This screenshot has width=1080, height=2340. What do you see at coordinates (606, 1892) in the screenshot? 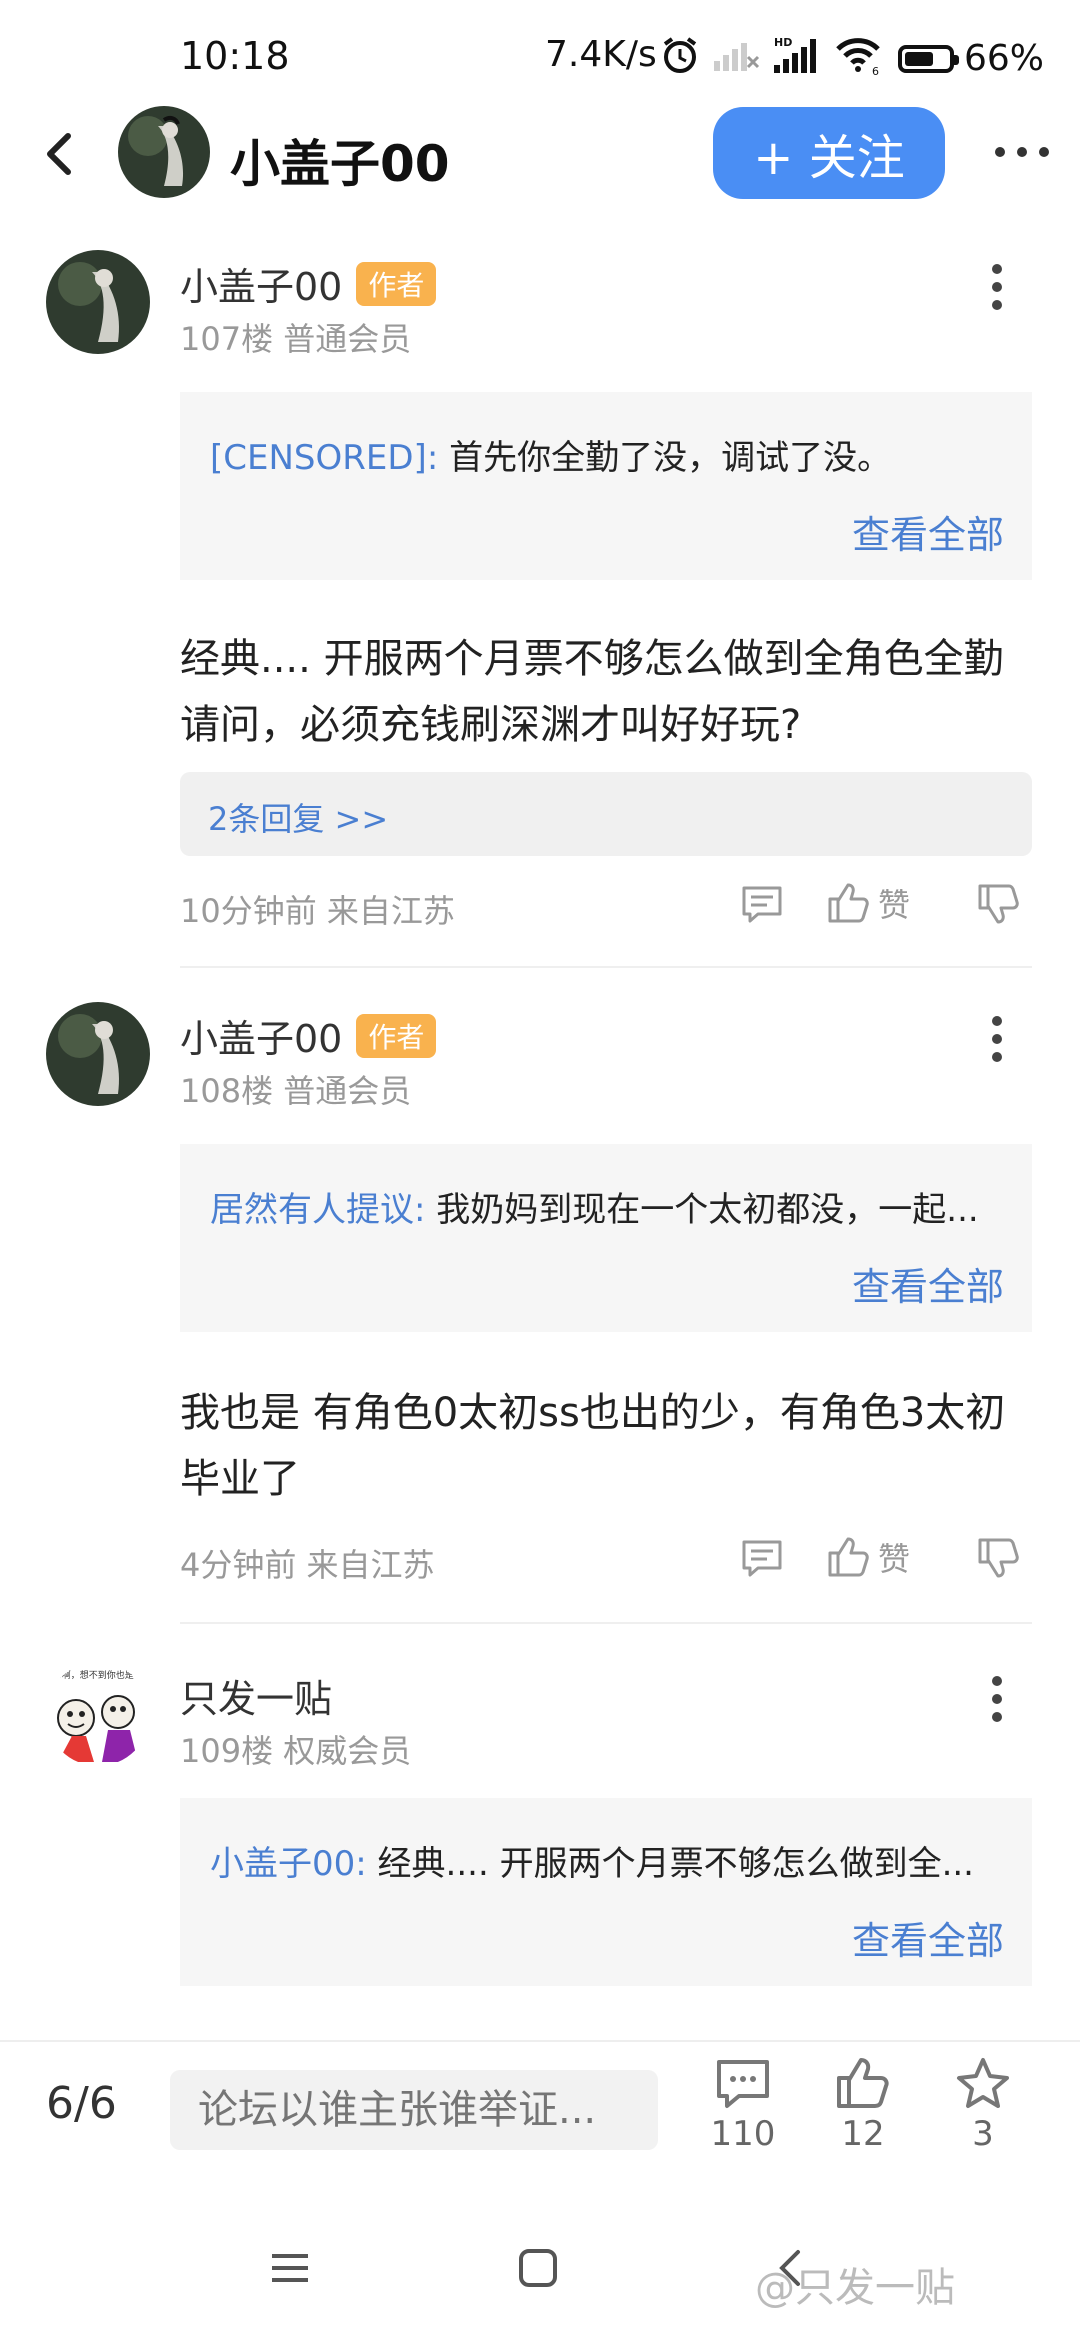
I see `quoted-reply: 小盖子00: 经典.... 开服两个月票不够怎么做到全... 查看全部` at bounding box center [606, 1892].